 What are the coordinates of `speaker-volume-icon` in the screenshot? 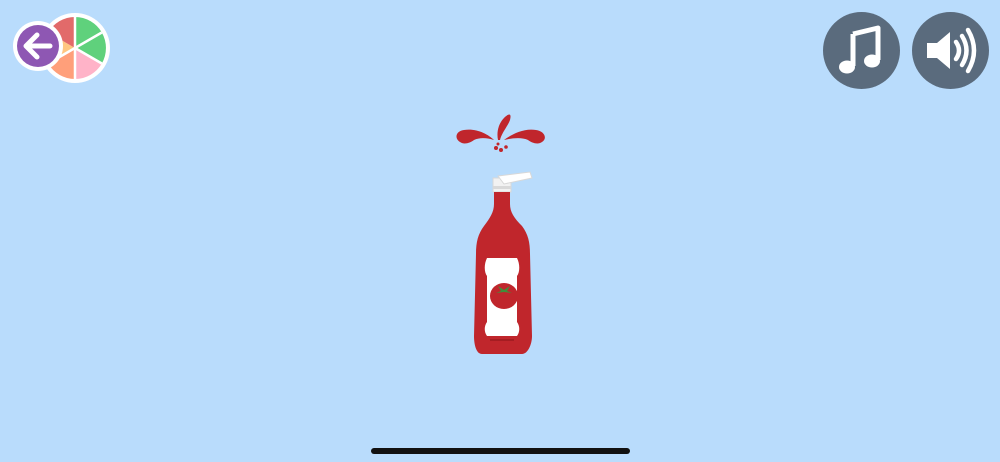 It's located at (952, 50).